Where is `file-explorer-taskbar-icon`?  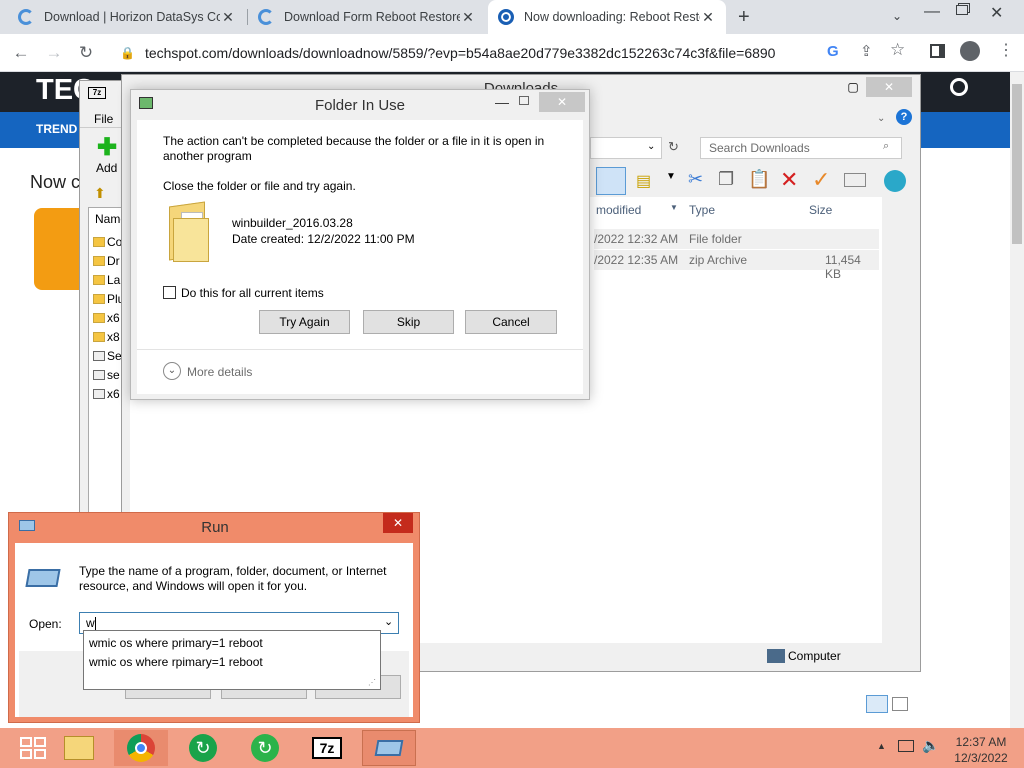
file-explorer-taskbar-icon is located at coordinates (79, 748).